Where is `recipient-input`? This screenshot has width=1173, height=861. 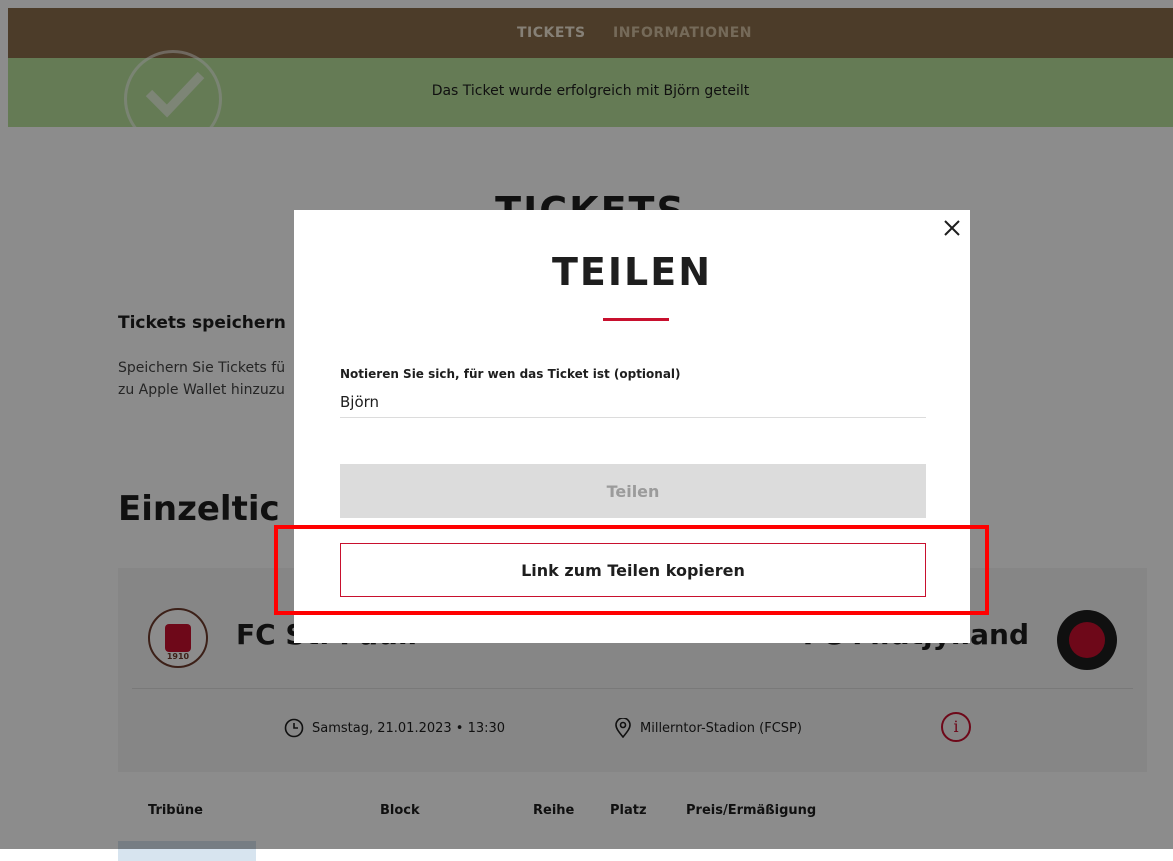
recipient-input is located at coordinates (633, 402).